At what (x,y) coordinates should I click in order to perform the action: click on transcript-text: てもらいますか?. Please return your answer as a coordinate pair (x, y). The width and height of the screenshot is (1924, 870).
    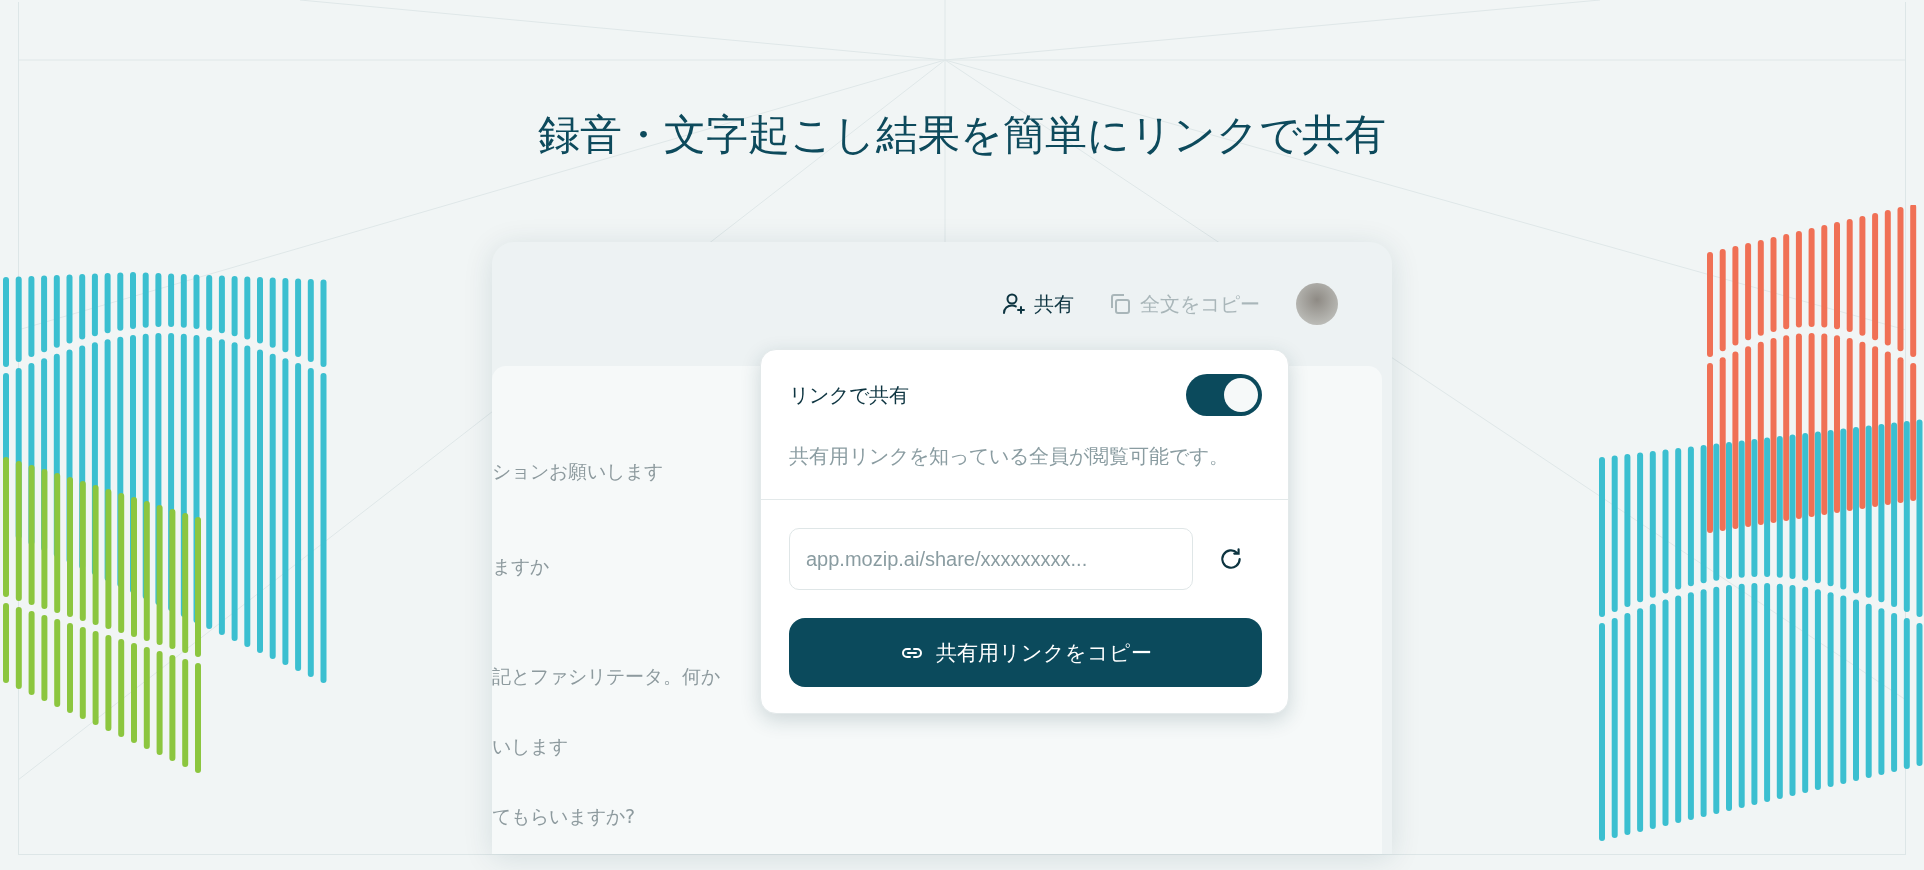
    Looking at the image, I should click on (564, 817).